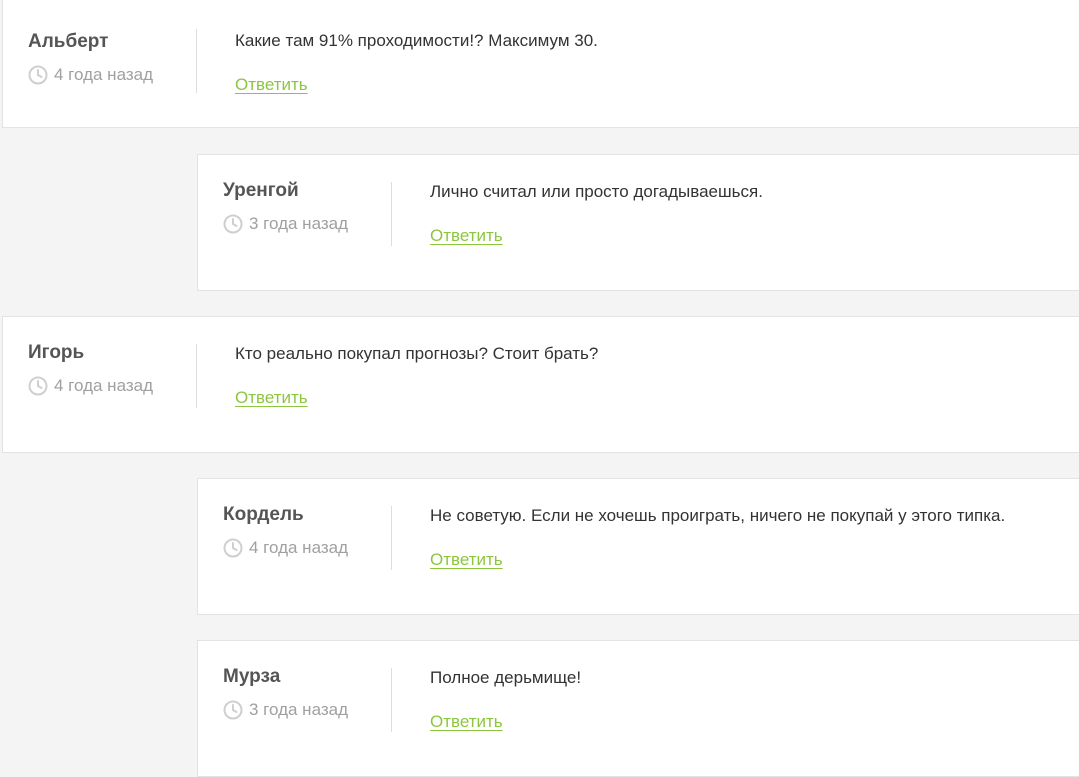 The image size is (1079, 777). Describe the element at coordinates (113, 58) in the screenshot. I see `comment-meta: Альберт 4 года назад` at that location.